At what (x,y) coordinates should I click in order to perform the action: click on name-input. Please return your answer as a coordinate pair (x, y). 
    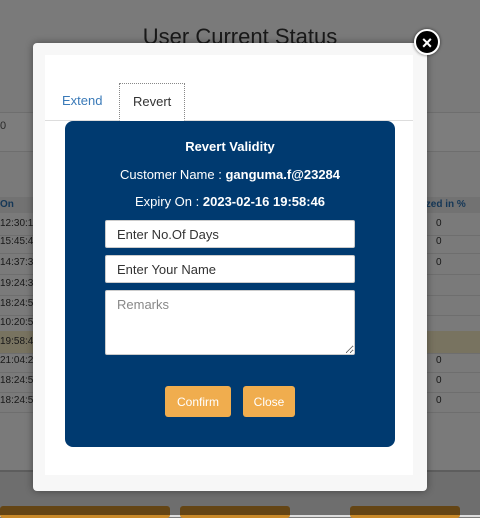
    Looking at the image, I should click on (230, 269).